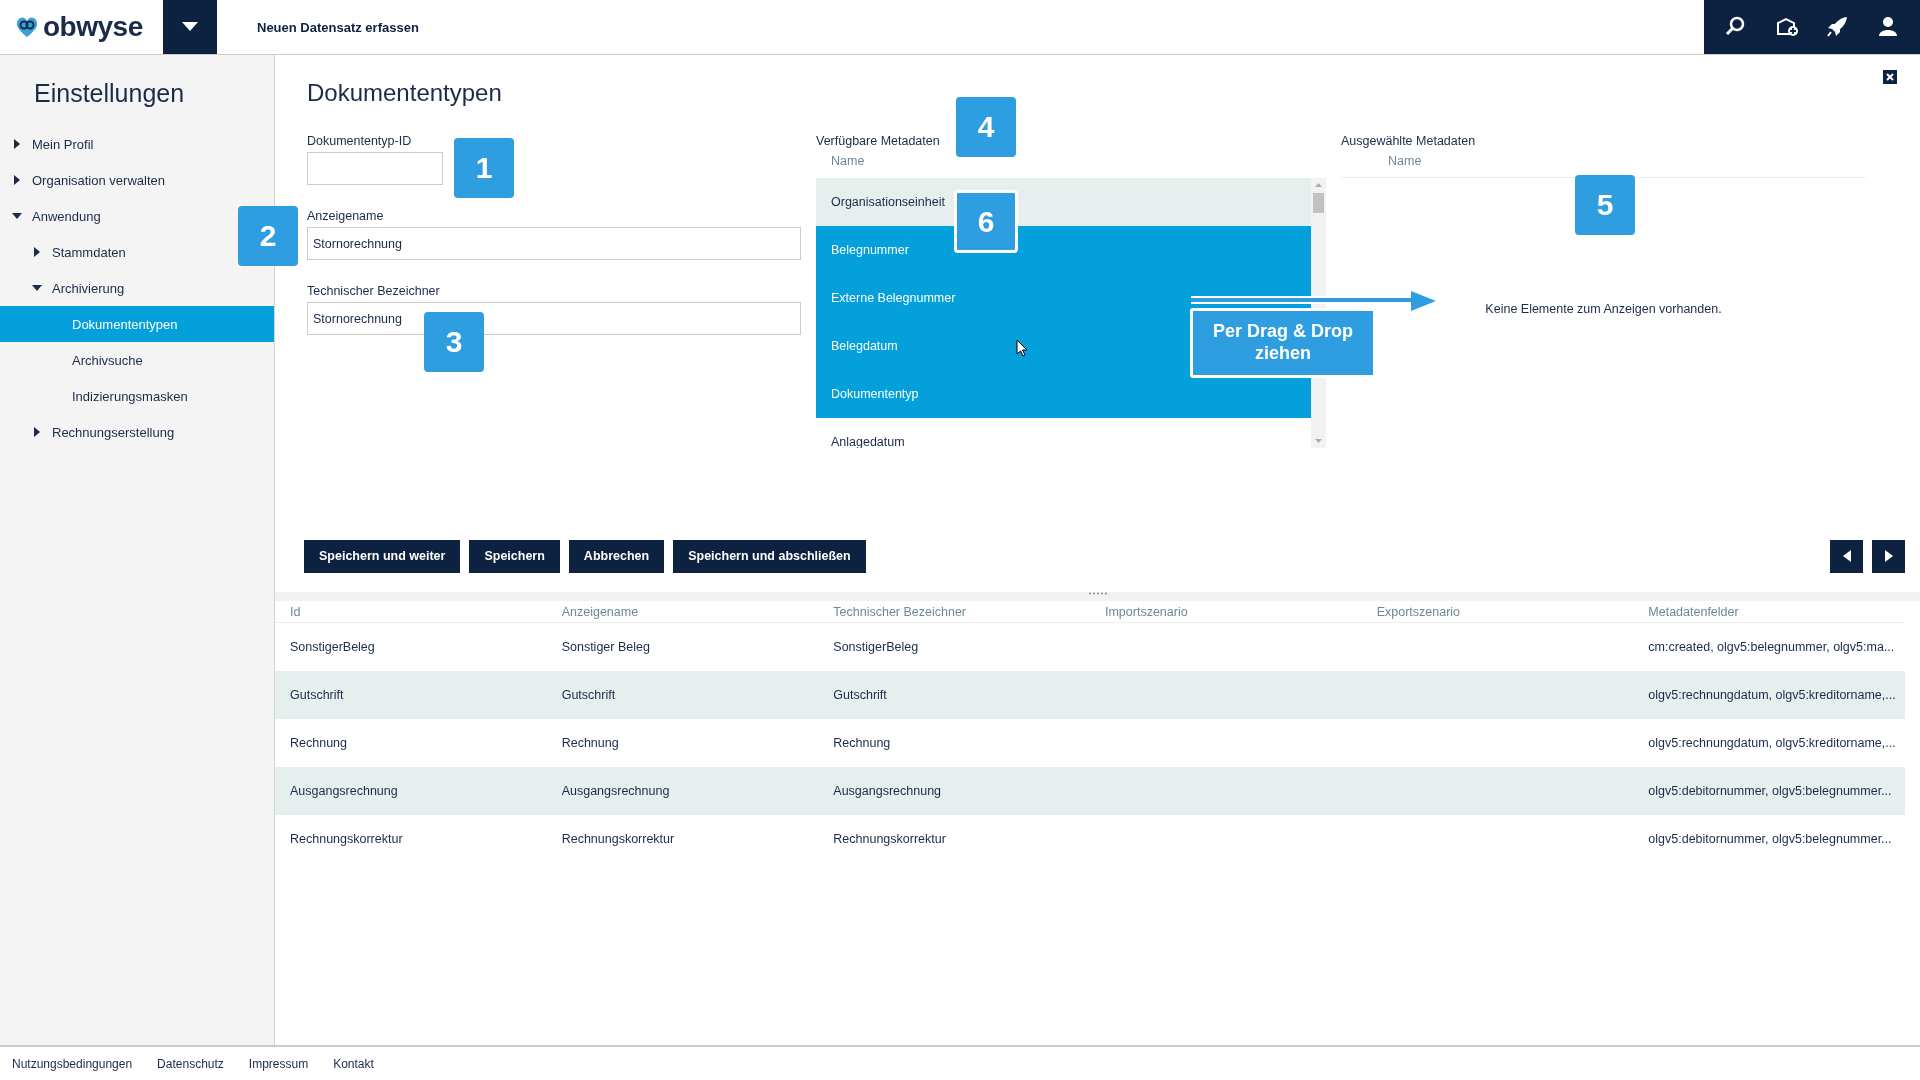 This screenshot has height=1080, width=1920. Describe the element at coordinates (1603, 309) in the screenshot. I see `empty-message: Keine Elemente zum Anzeigen vorhanden.` at that location.